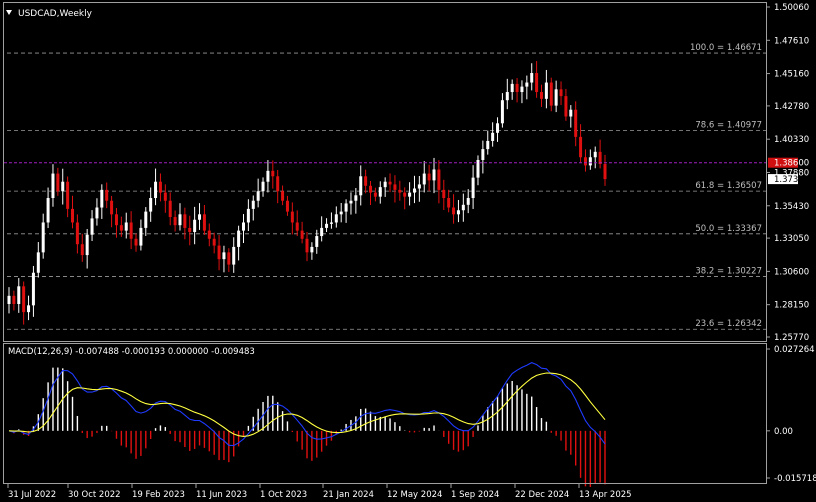 The image size is (816, 502). What do you see at coordinates (791, 180) in the screenshot?
I see `close-price-label: 1.37393` at bounding box center [791, 180].